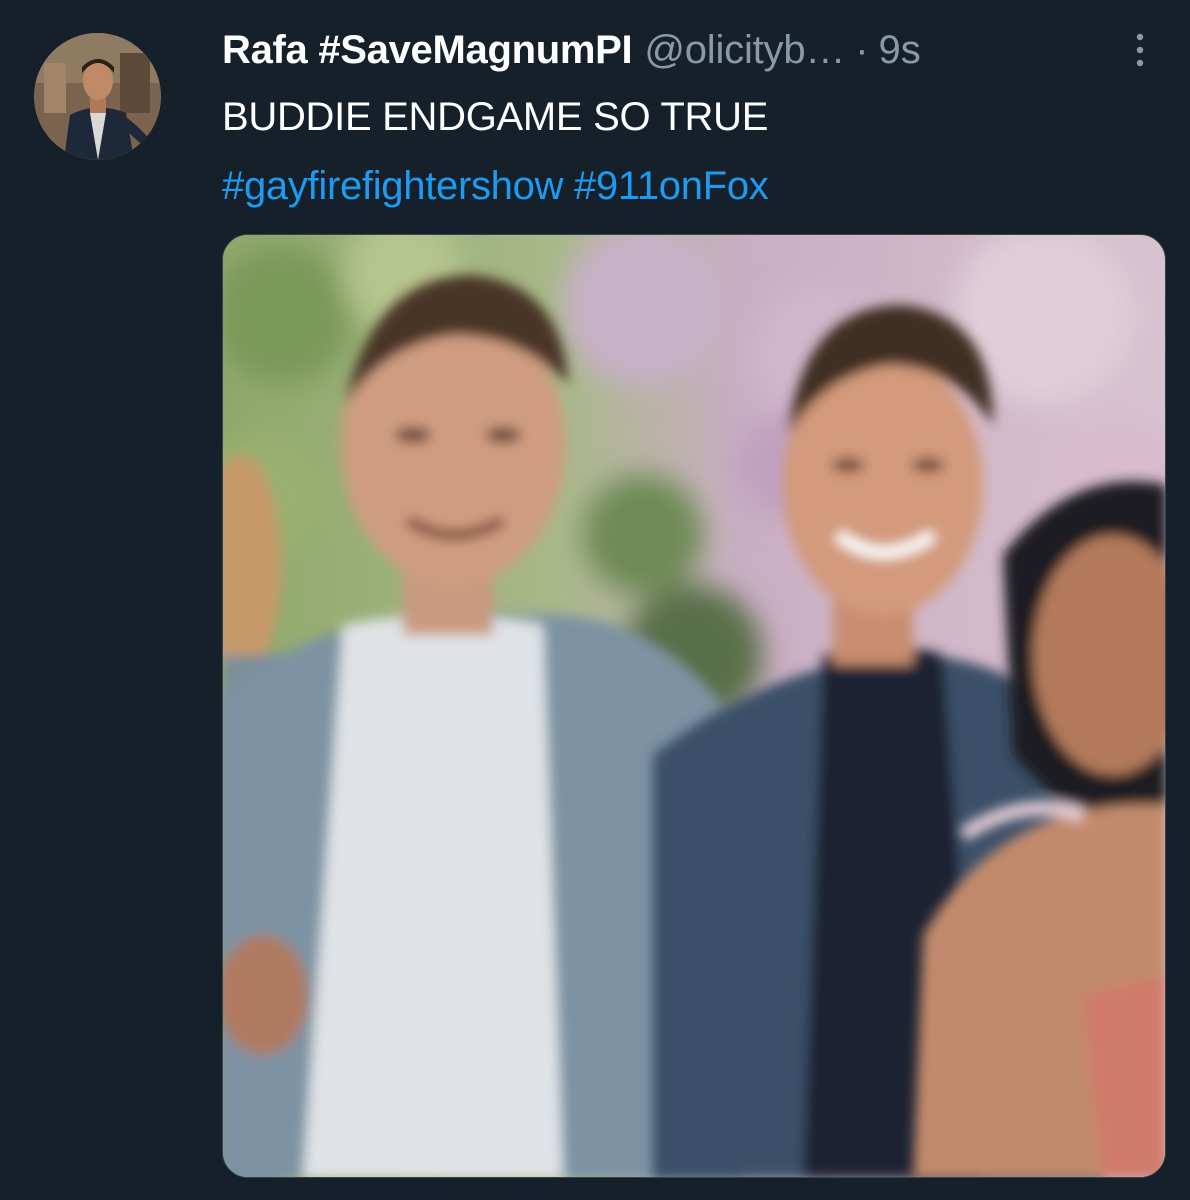 This screenshot has height=1200, width=1190. Describe the element at coordinates (427, 50) in the screenshot. I see `author-display-name: Rafa #SaveMagnumPI` at that location.